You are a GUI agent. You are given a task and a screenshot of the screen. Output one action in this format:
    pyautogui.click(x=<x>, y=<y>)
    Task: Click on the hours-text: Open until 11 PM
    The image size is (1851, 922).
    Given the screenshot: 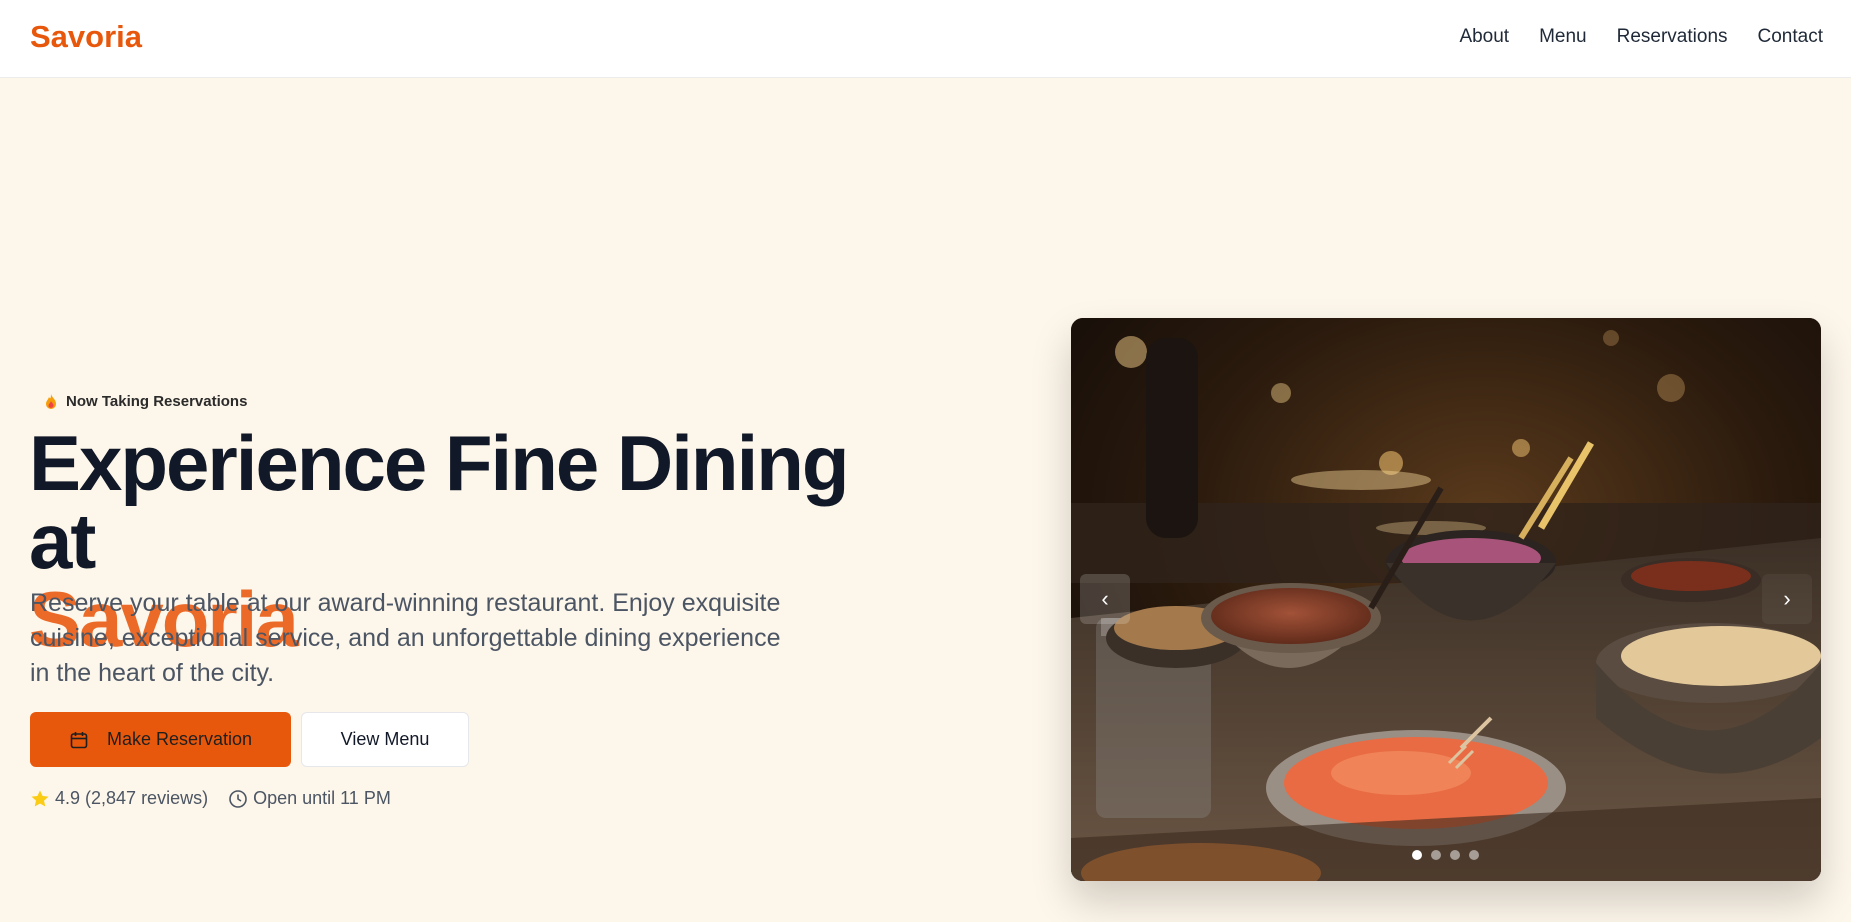 What is the action you would take?
    pyautogui.click(x=322, y=798)
    